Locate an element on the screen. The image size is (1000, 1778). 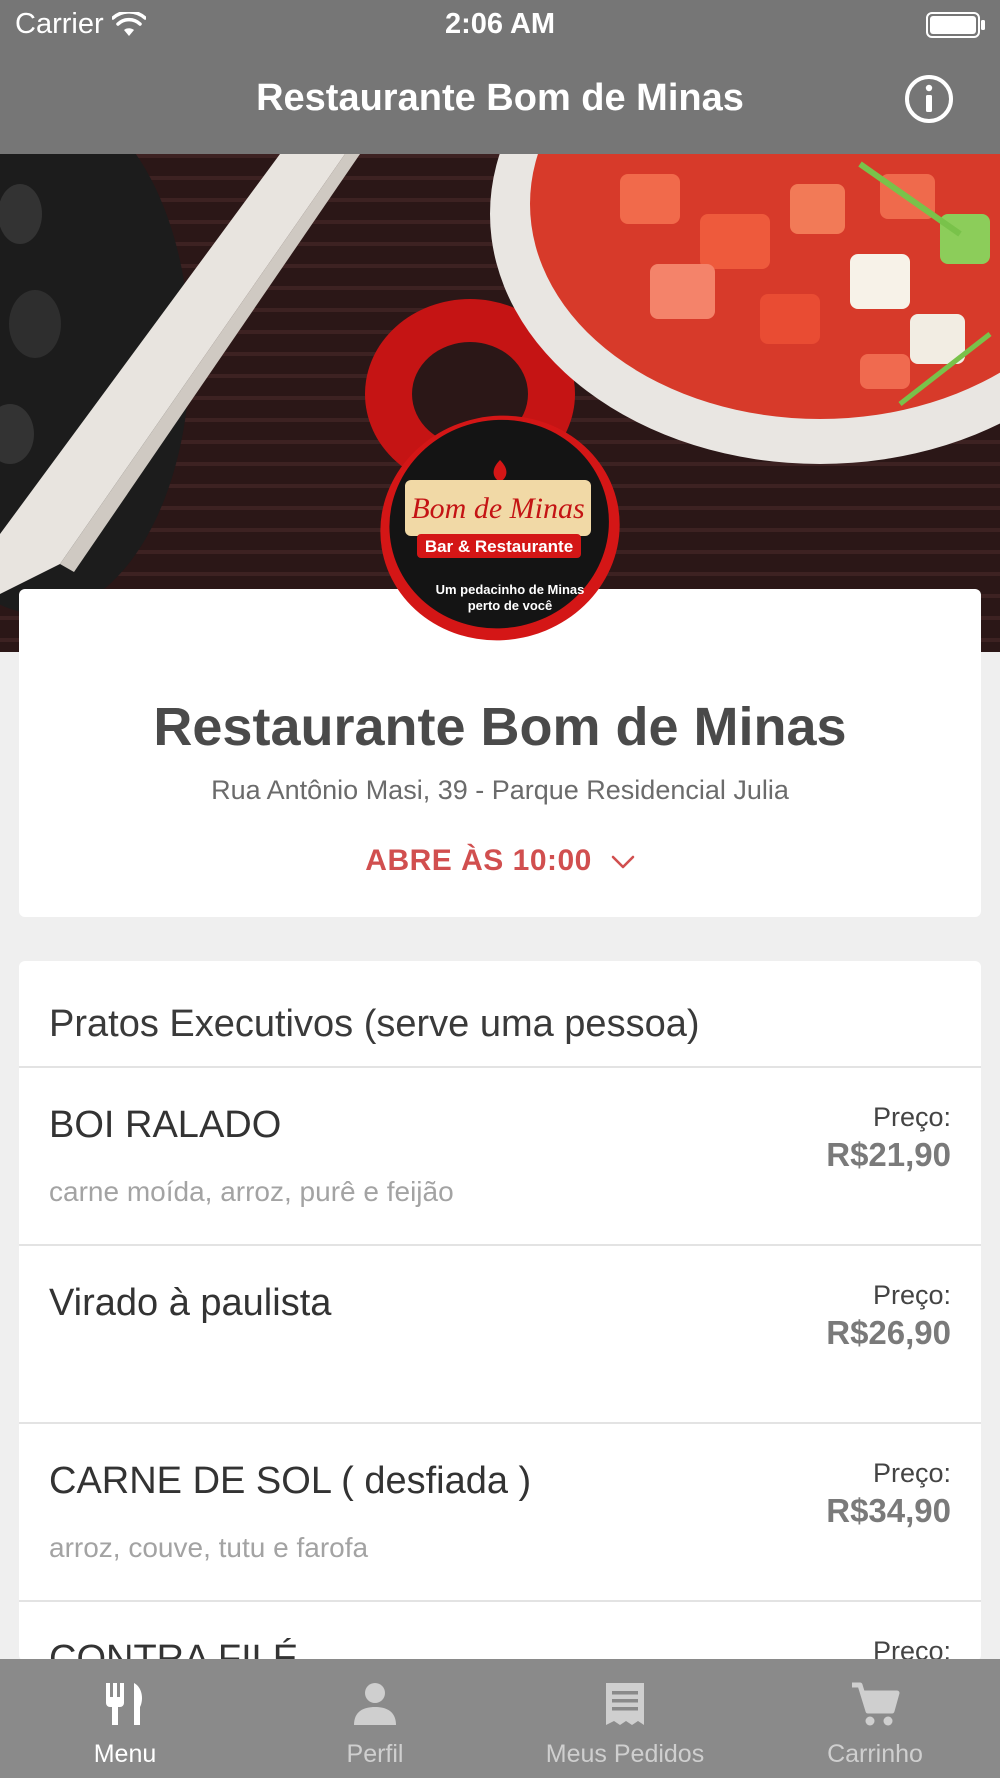
menu-item: CONTRA FILÉ Preço: is located at coordinates (500, 1631).